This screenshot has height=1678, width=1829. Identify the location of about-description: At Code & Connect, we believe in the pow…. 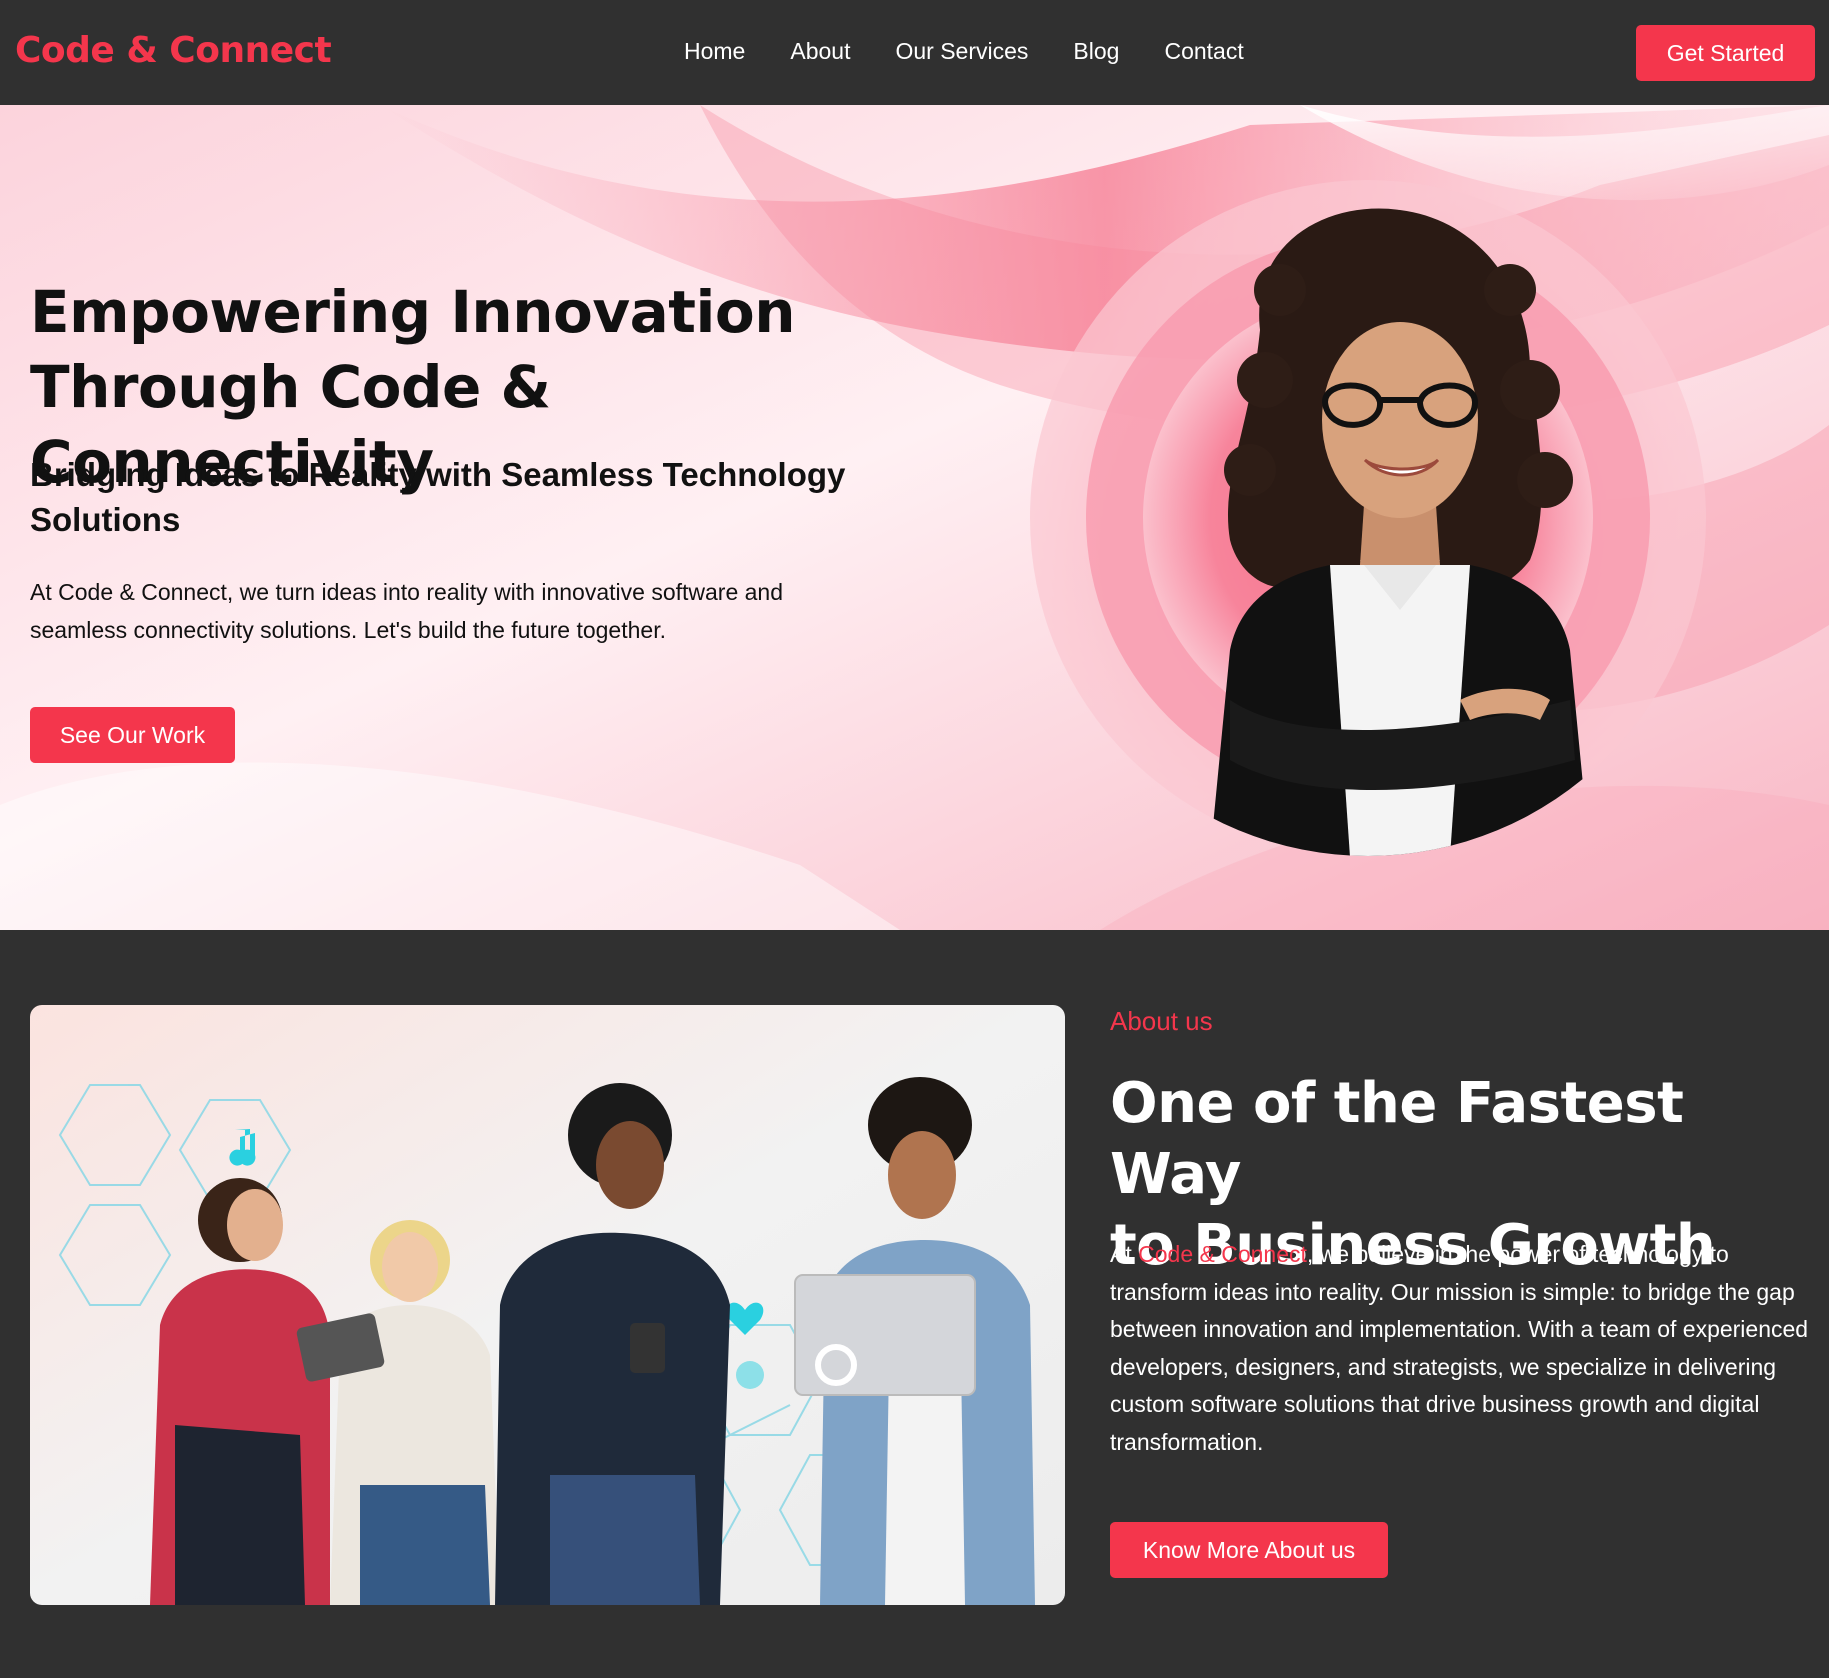
(1460, 1349).